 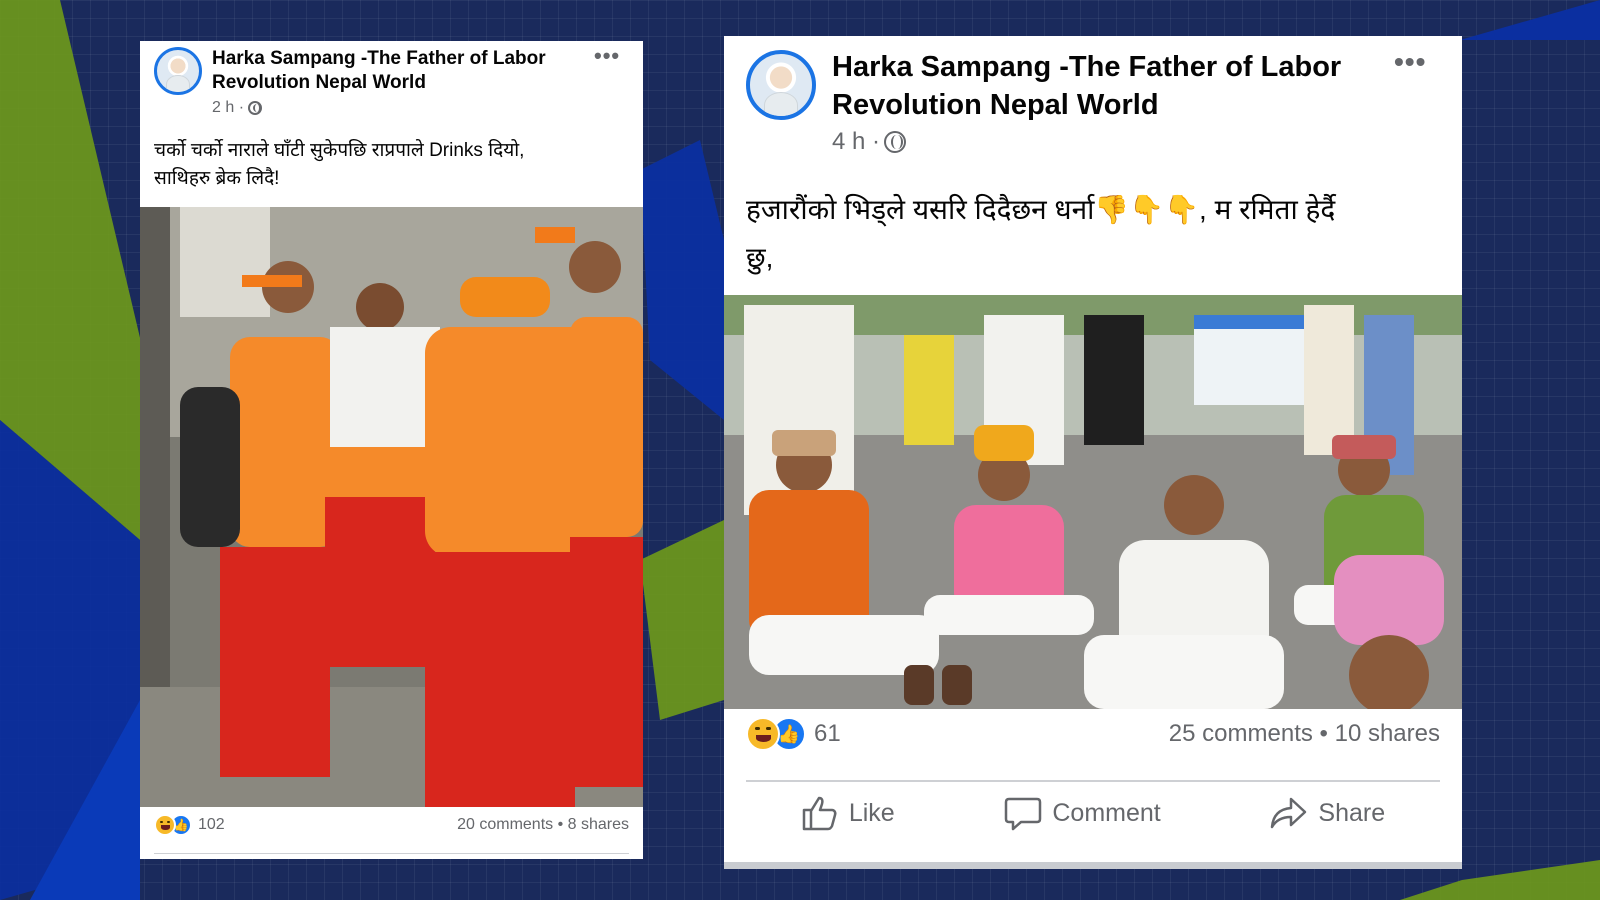 I want to click on action-bar: Like Comment Share, so click(x=1093, y=813).